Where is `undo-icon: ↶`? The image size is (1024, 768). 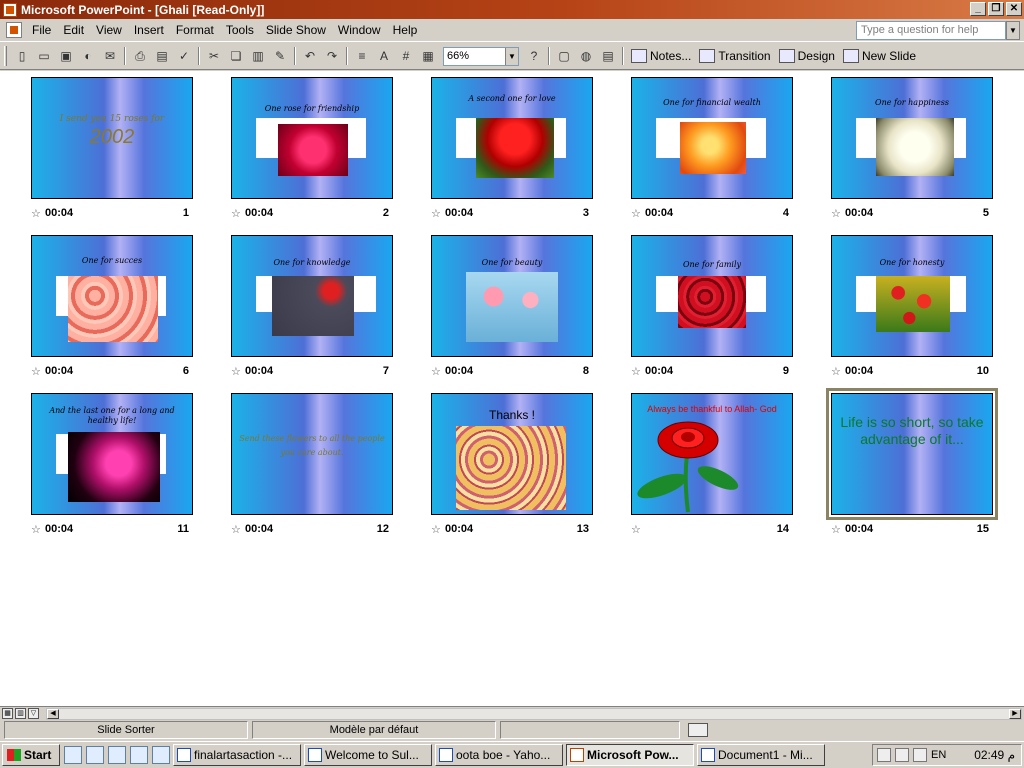
undo-icon: ↶ is located at coordinates (310, 56).